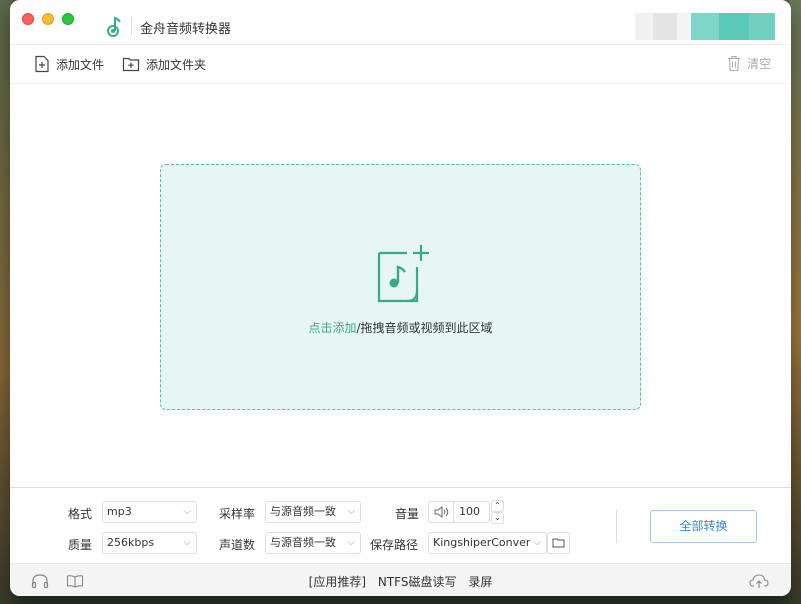  What do you see at coordinates (403, 274) in the screenshot?
I see `add-music-icon` at bounding box center [403, 274].